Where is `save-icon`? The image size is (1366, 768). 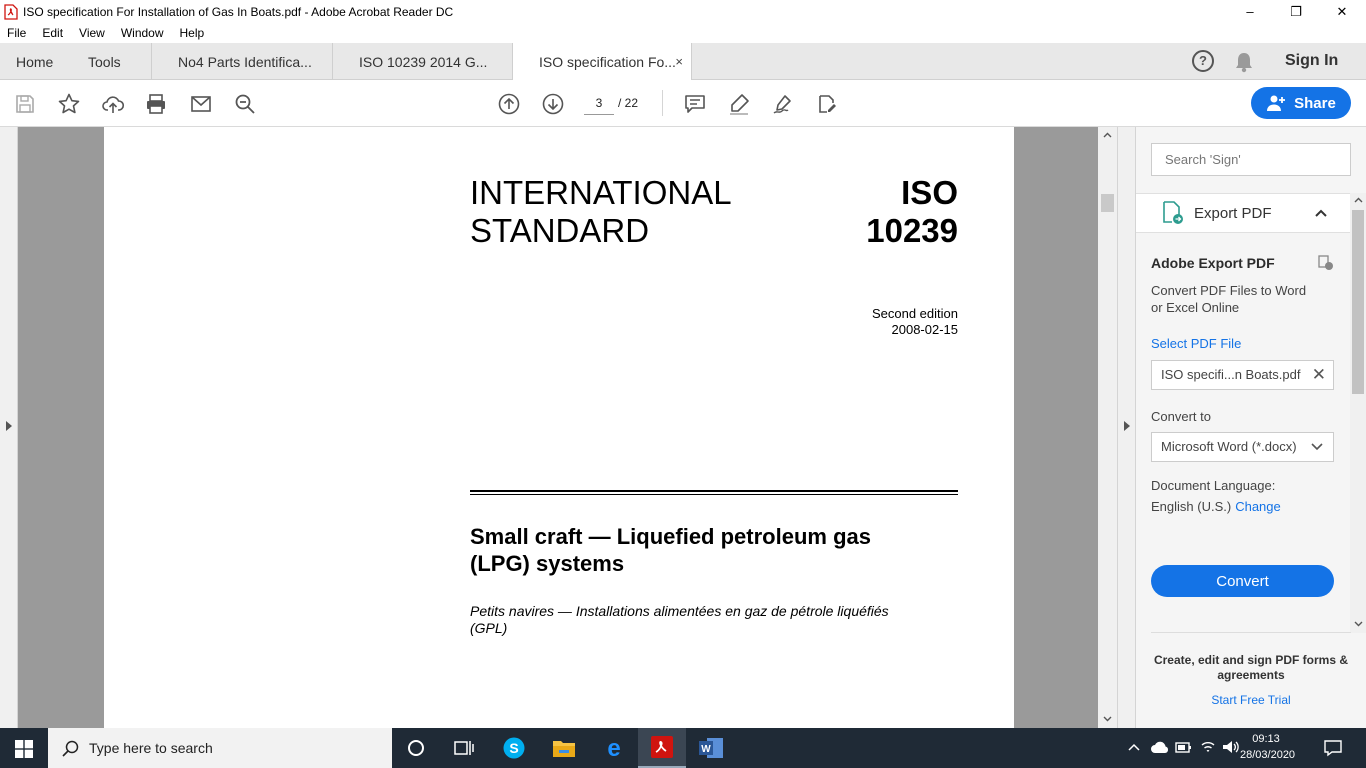
save-icon is located at coordinates (25, 104).